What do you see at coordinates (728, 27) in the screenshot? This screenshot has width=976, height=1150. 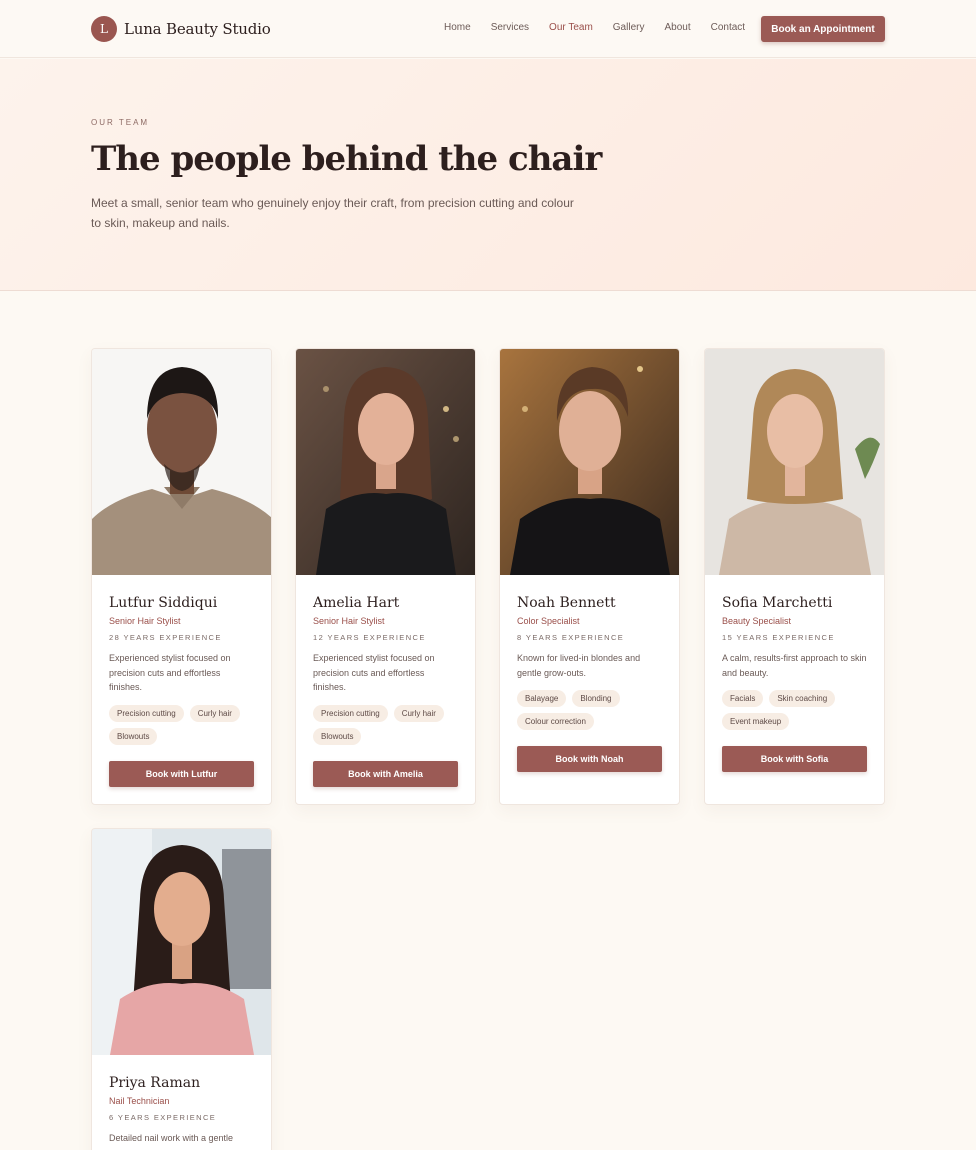 I see `nav-contact: Contact` at bounding box center [728, 27].